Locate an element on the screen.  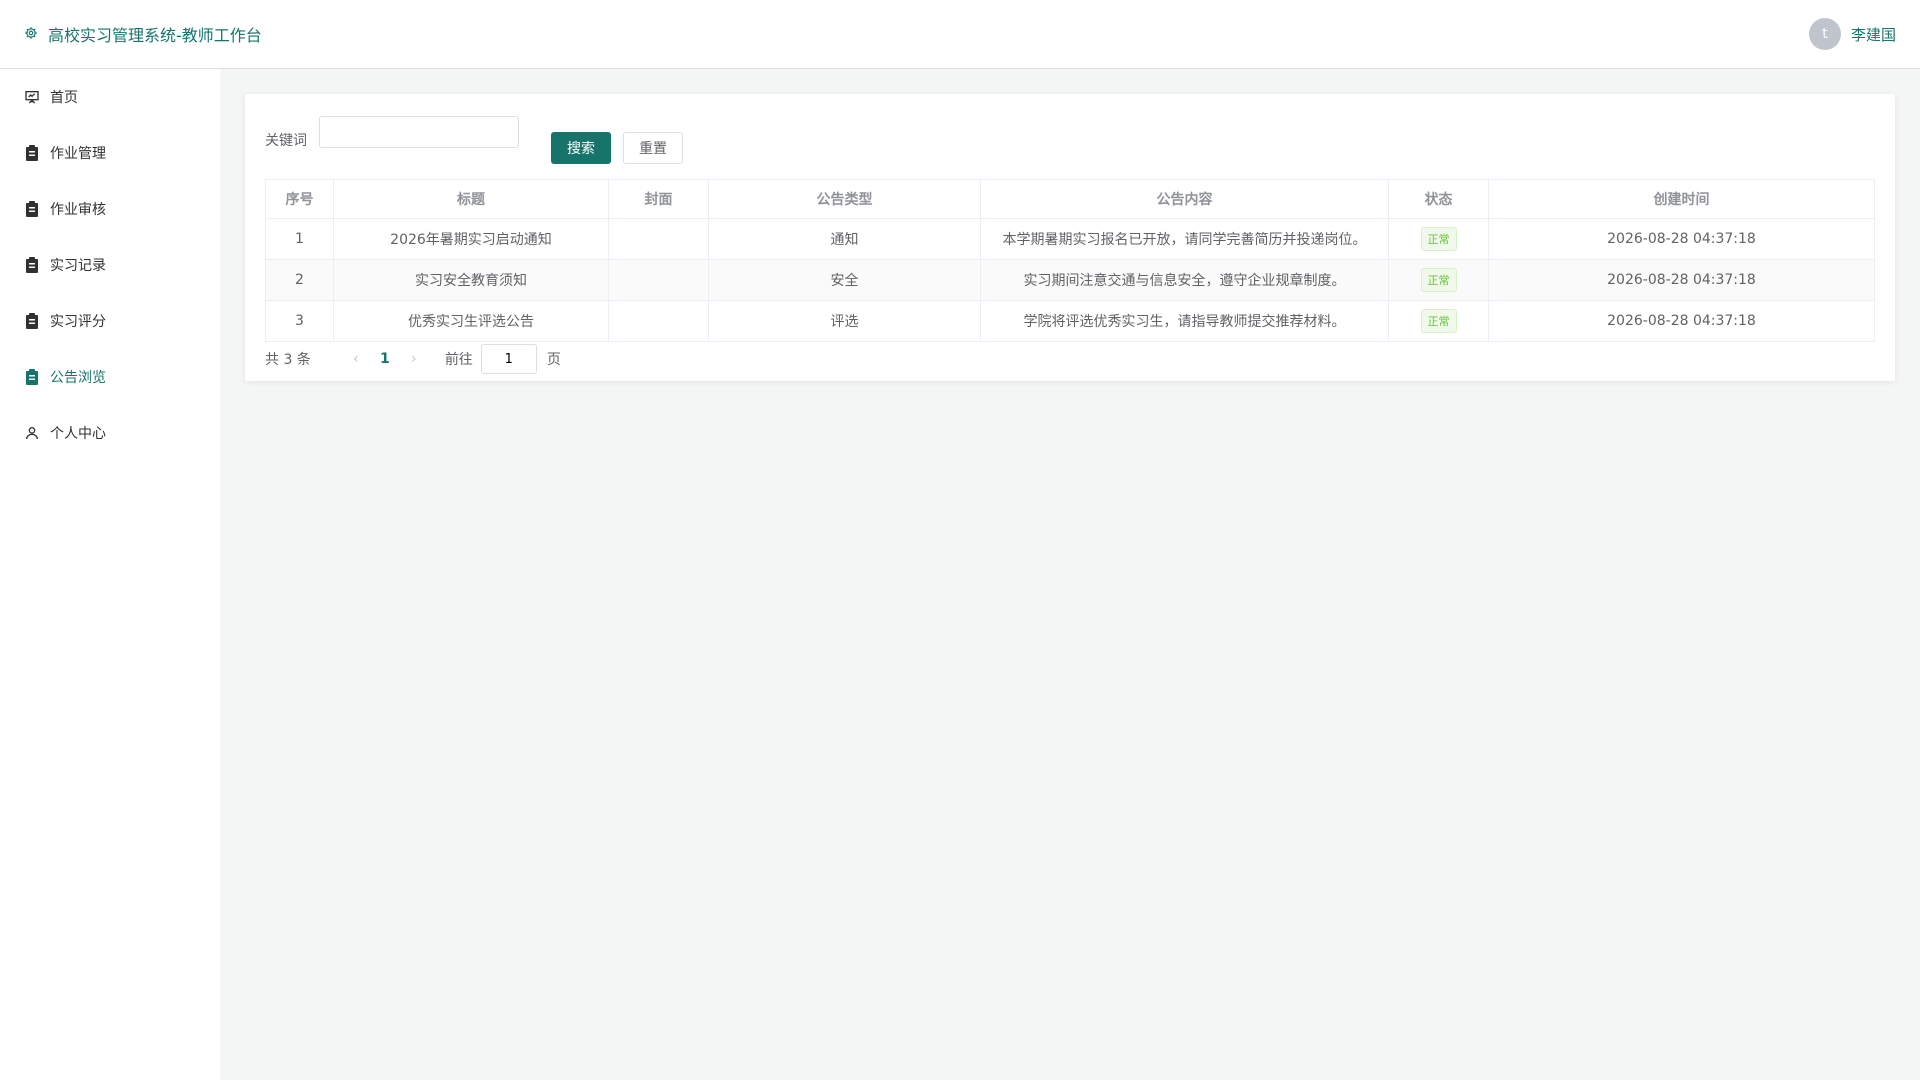
user-name: 李建国 is located at coordinates (1873, 34).